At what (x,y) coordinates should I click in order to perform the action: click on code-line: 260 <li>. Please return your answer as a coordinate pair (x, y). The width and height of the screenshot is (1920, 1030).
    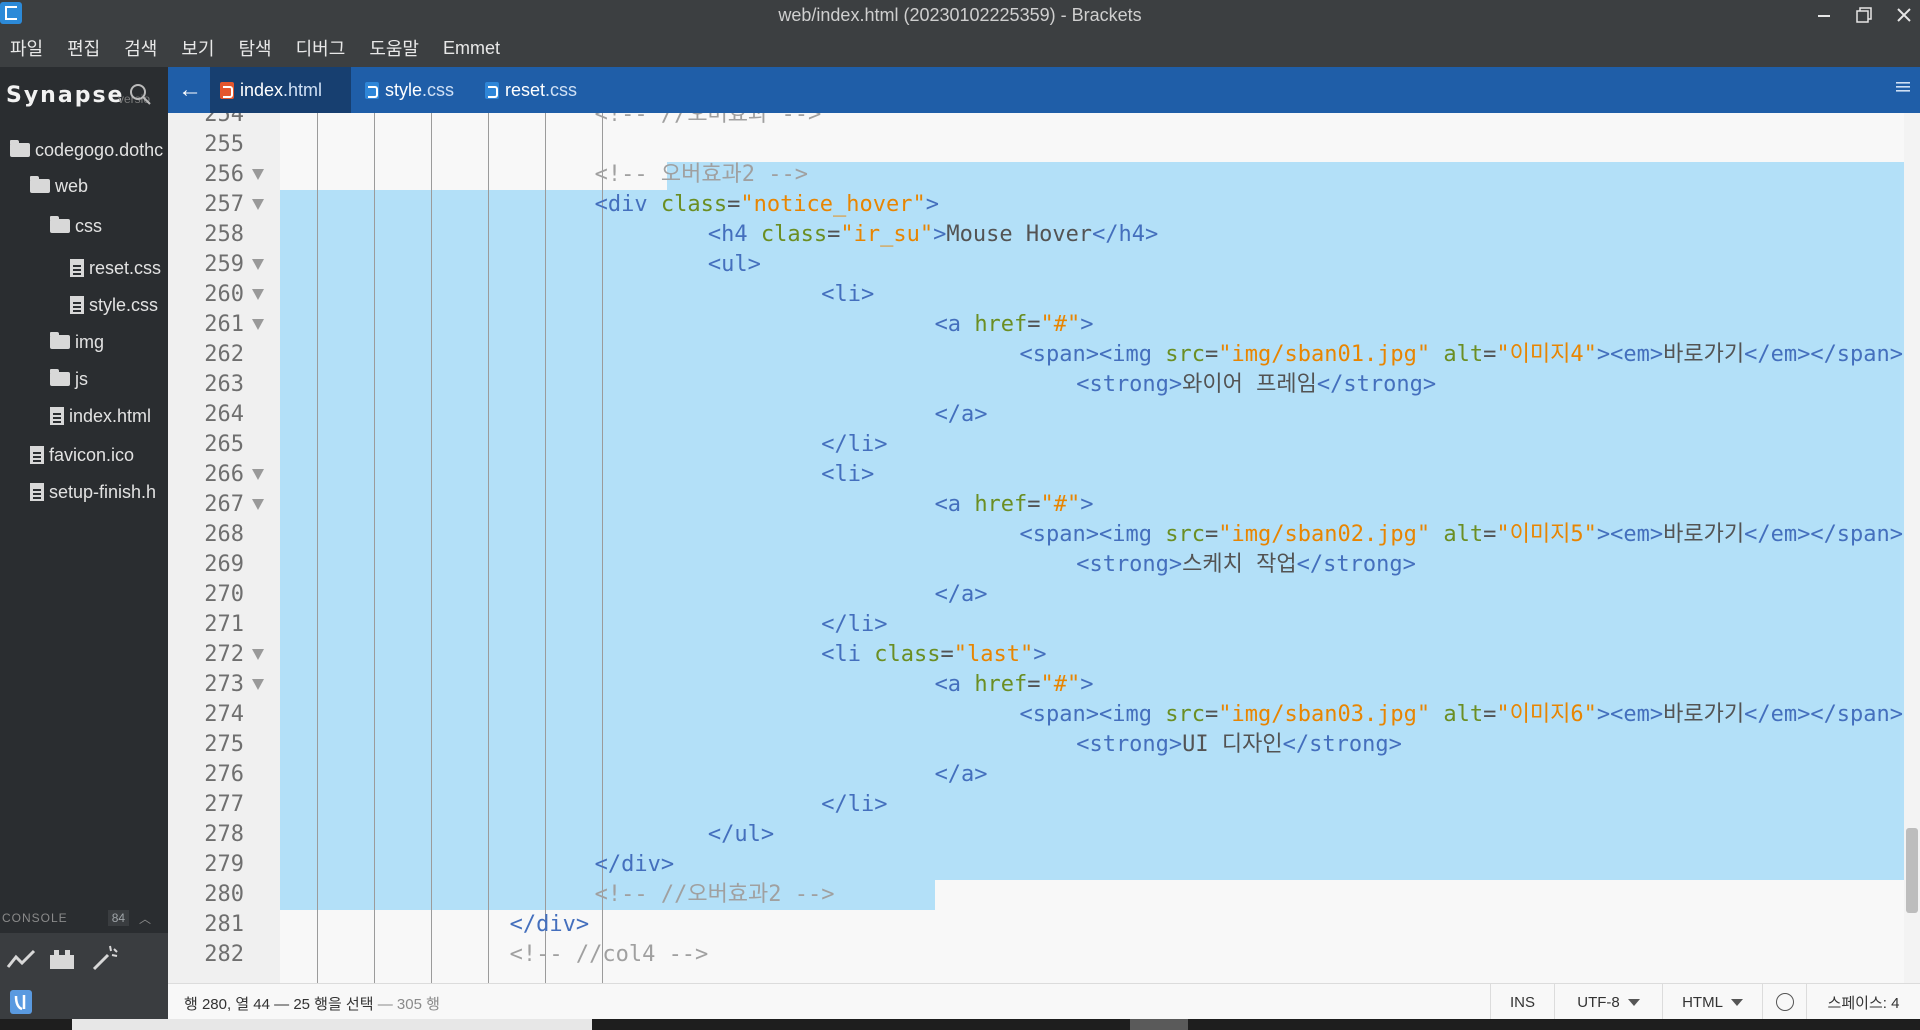
    Looking at the image, I should click on (1044, 295).